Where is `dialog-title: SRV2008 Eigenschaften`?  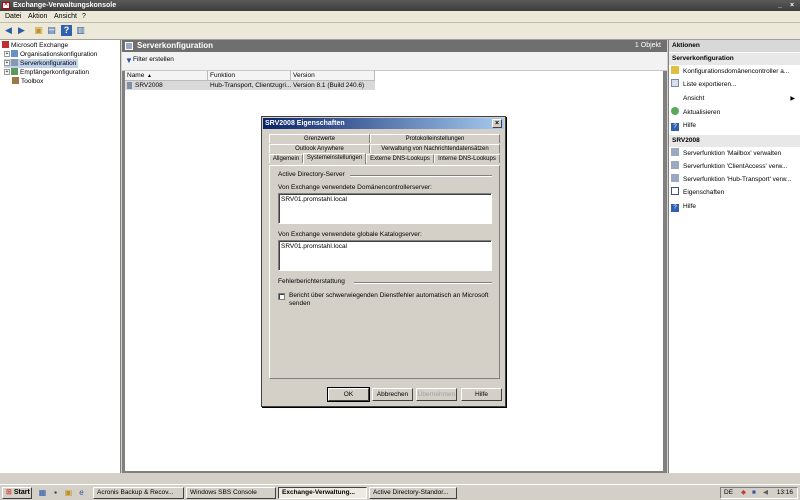
dialog-title: SRV2008 Eigenschaften is located at coordinates (305, 123).